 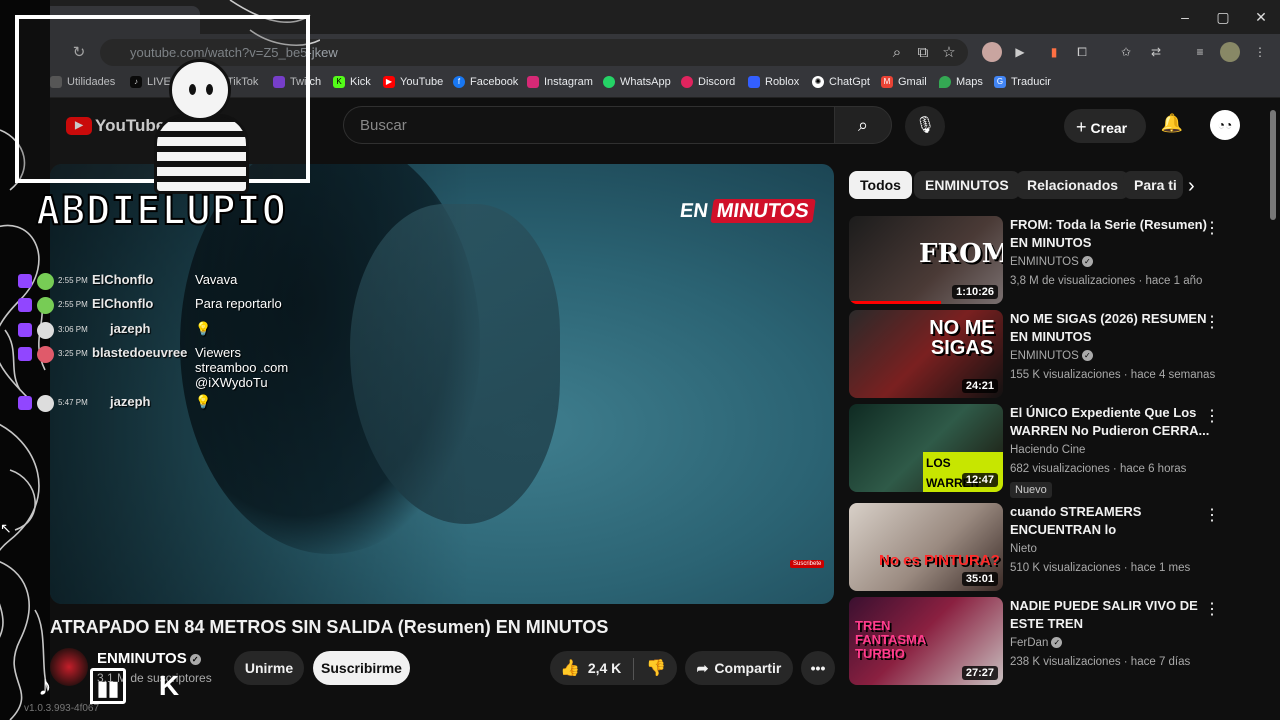 What do you see at coordinates (897, 53) in the screenshot?
I see `zoom-icon: ⌕` at bounding box center [897, 53].